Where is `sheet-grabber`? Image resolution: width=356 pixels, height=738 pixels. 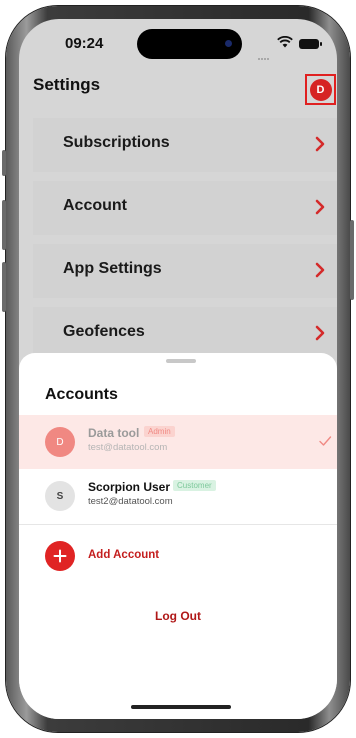
sheet-grabber is located at coordinates (181, 361).